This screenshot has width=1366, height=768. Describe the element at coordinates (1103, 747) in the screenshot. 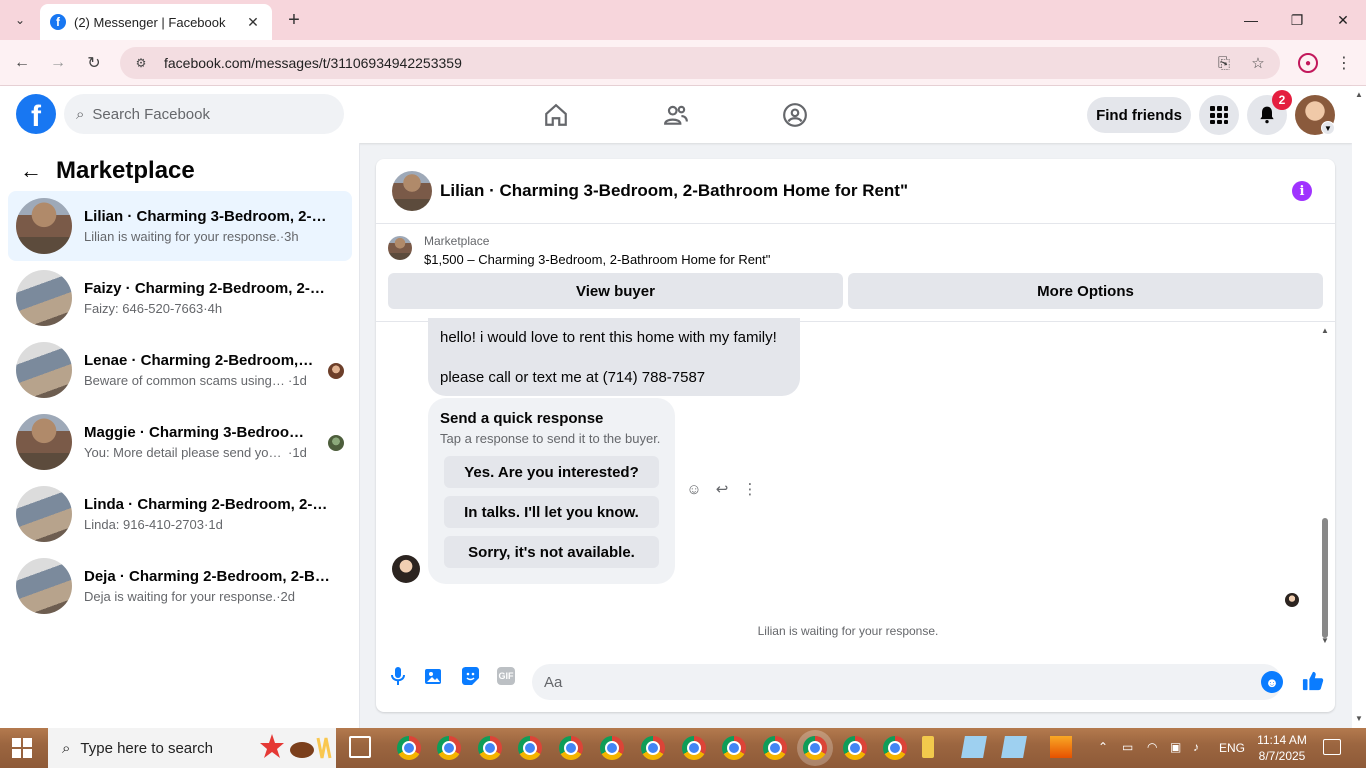

I see `tray-chevron-up-icon: ⌃` at that location.